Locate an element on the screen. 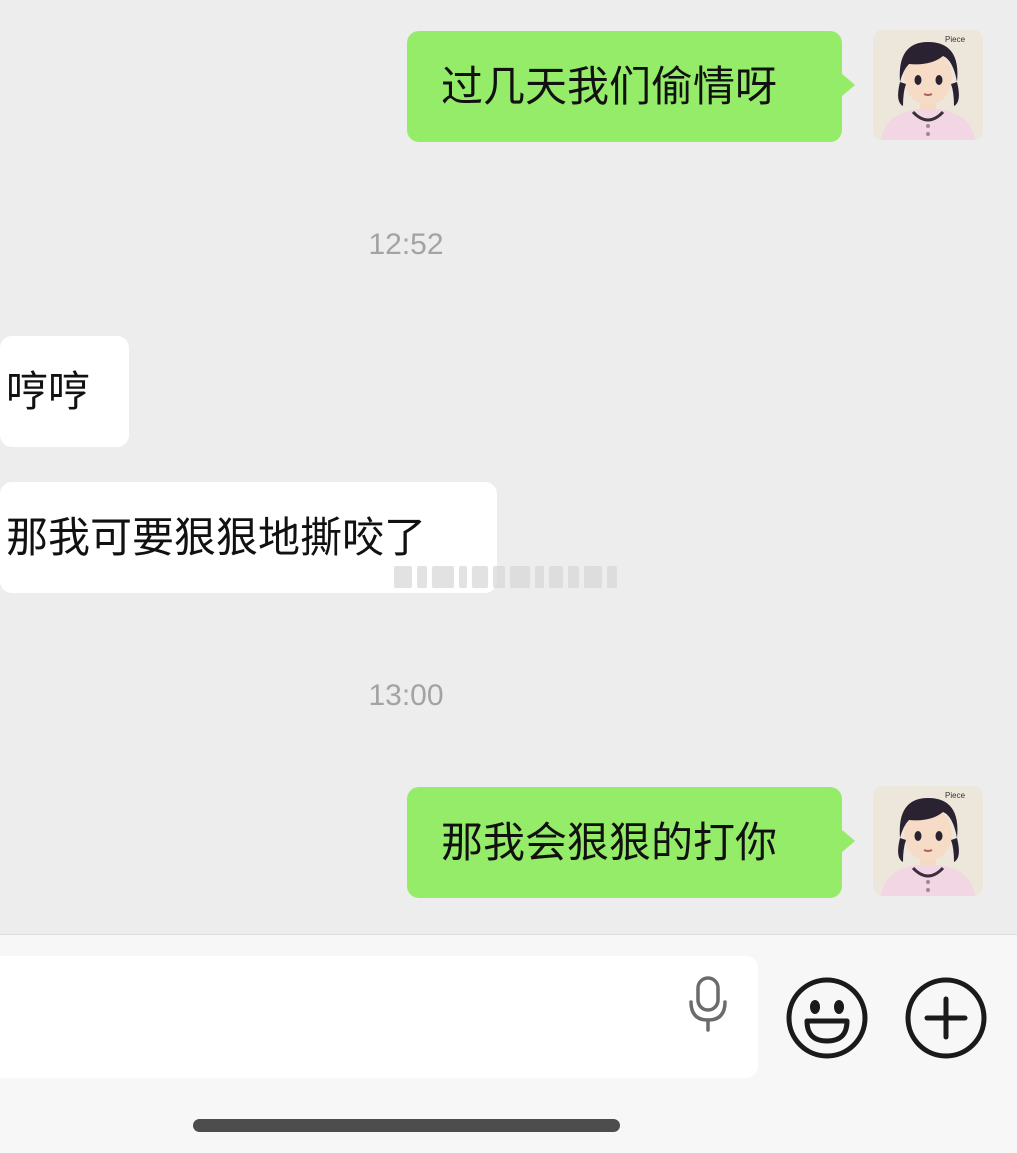 The image size is (1017, 1153). home-indicator is located at coordinates (406, 1125).